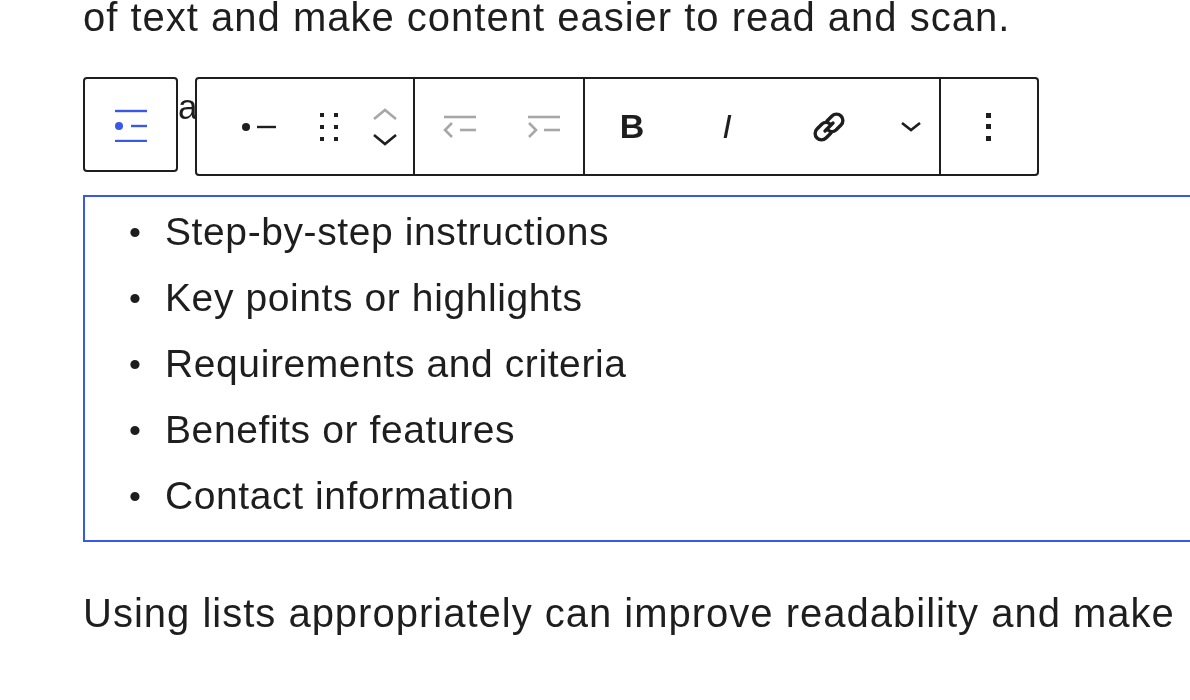  What do you see at coordinates (387, 232) in the screenshot?
I see `list-item: Step-by-step instructions` at bounding box center [387, 232].